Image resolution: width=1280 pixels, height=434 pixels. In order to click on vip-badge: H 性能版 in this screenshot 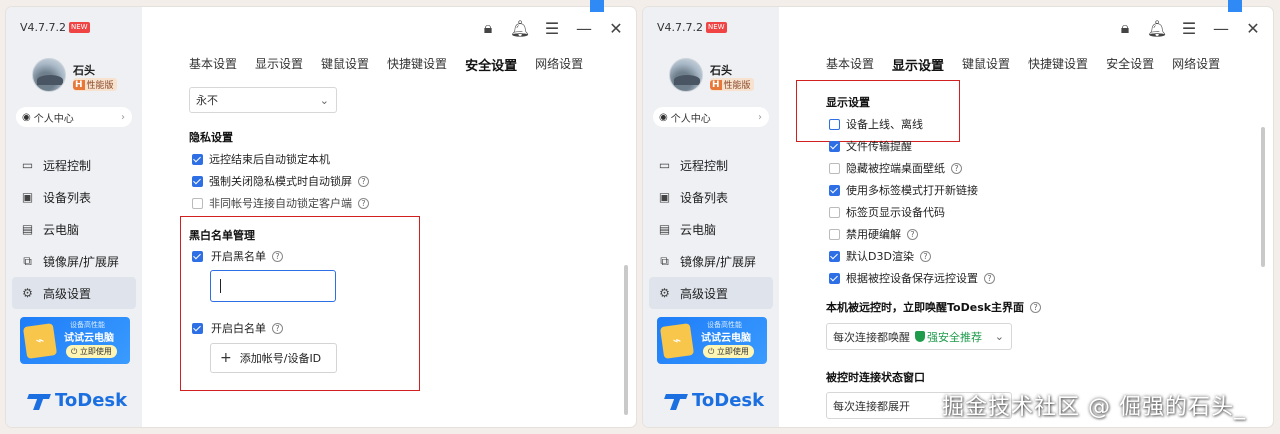, I will do `click(732, 84)`.